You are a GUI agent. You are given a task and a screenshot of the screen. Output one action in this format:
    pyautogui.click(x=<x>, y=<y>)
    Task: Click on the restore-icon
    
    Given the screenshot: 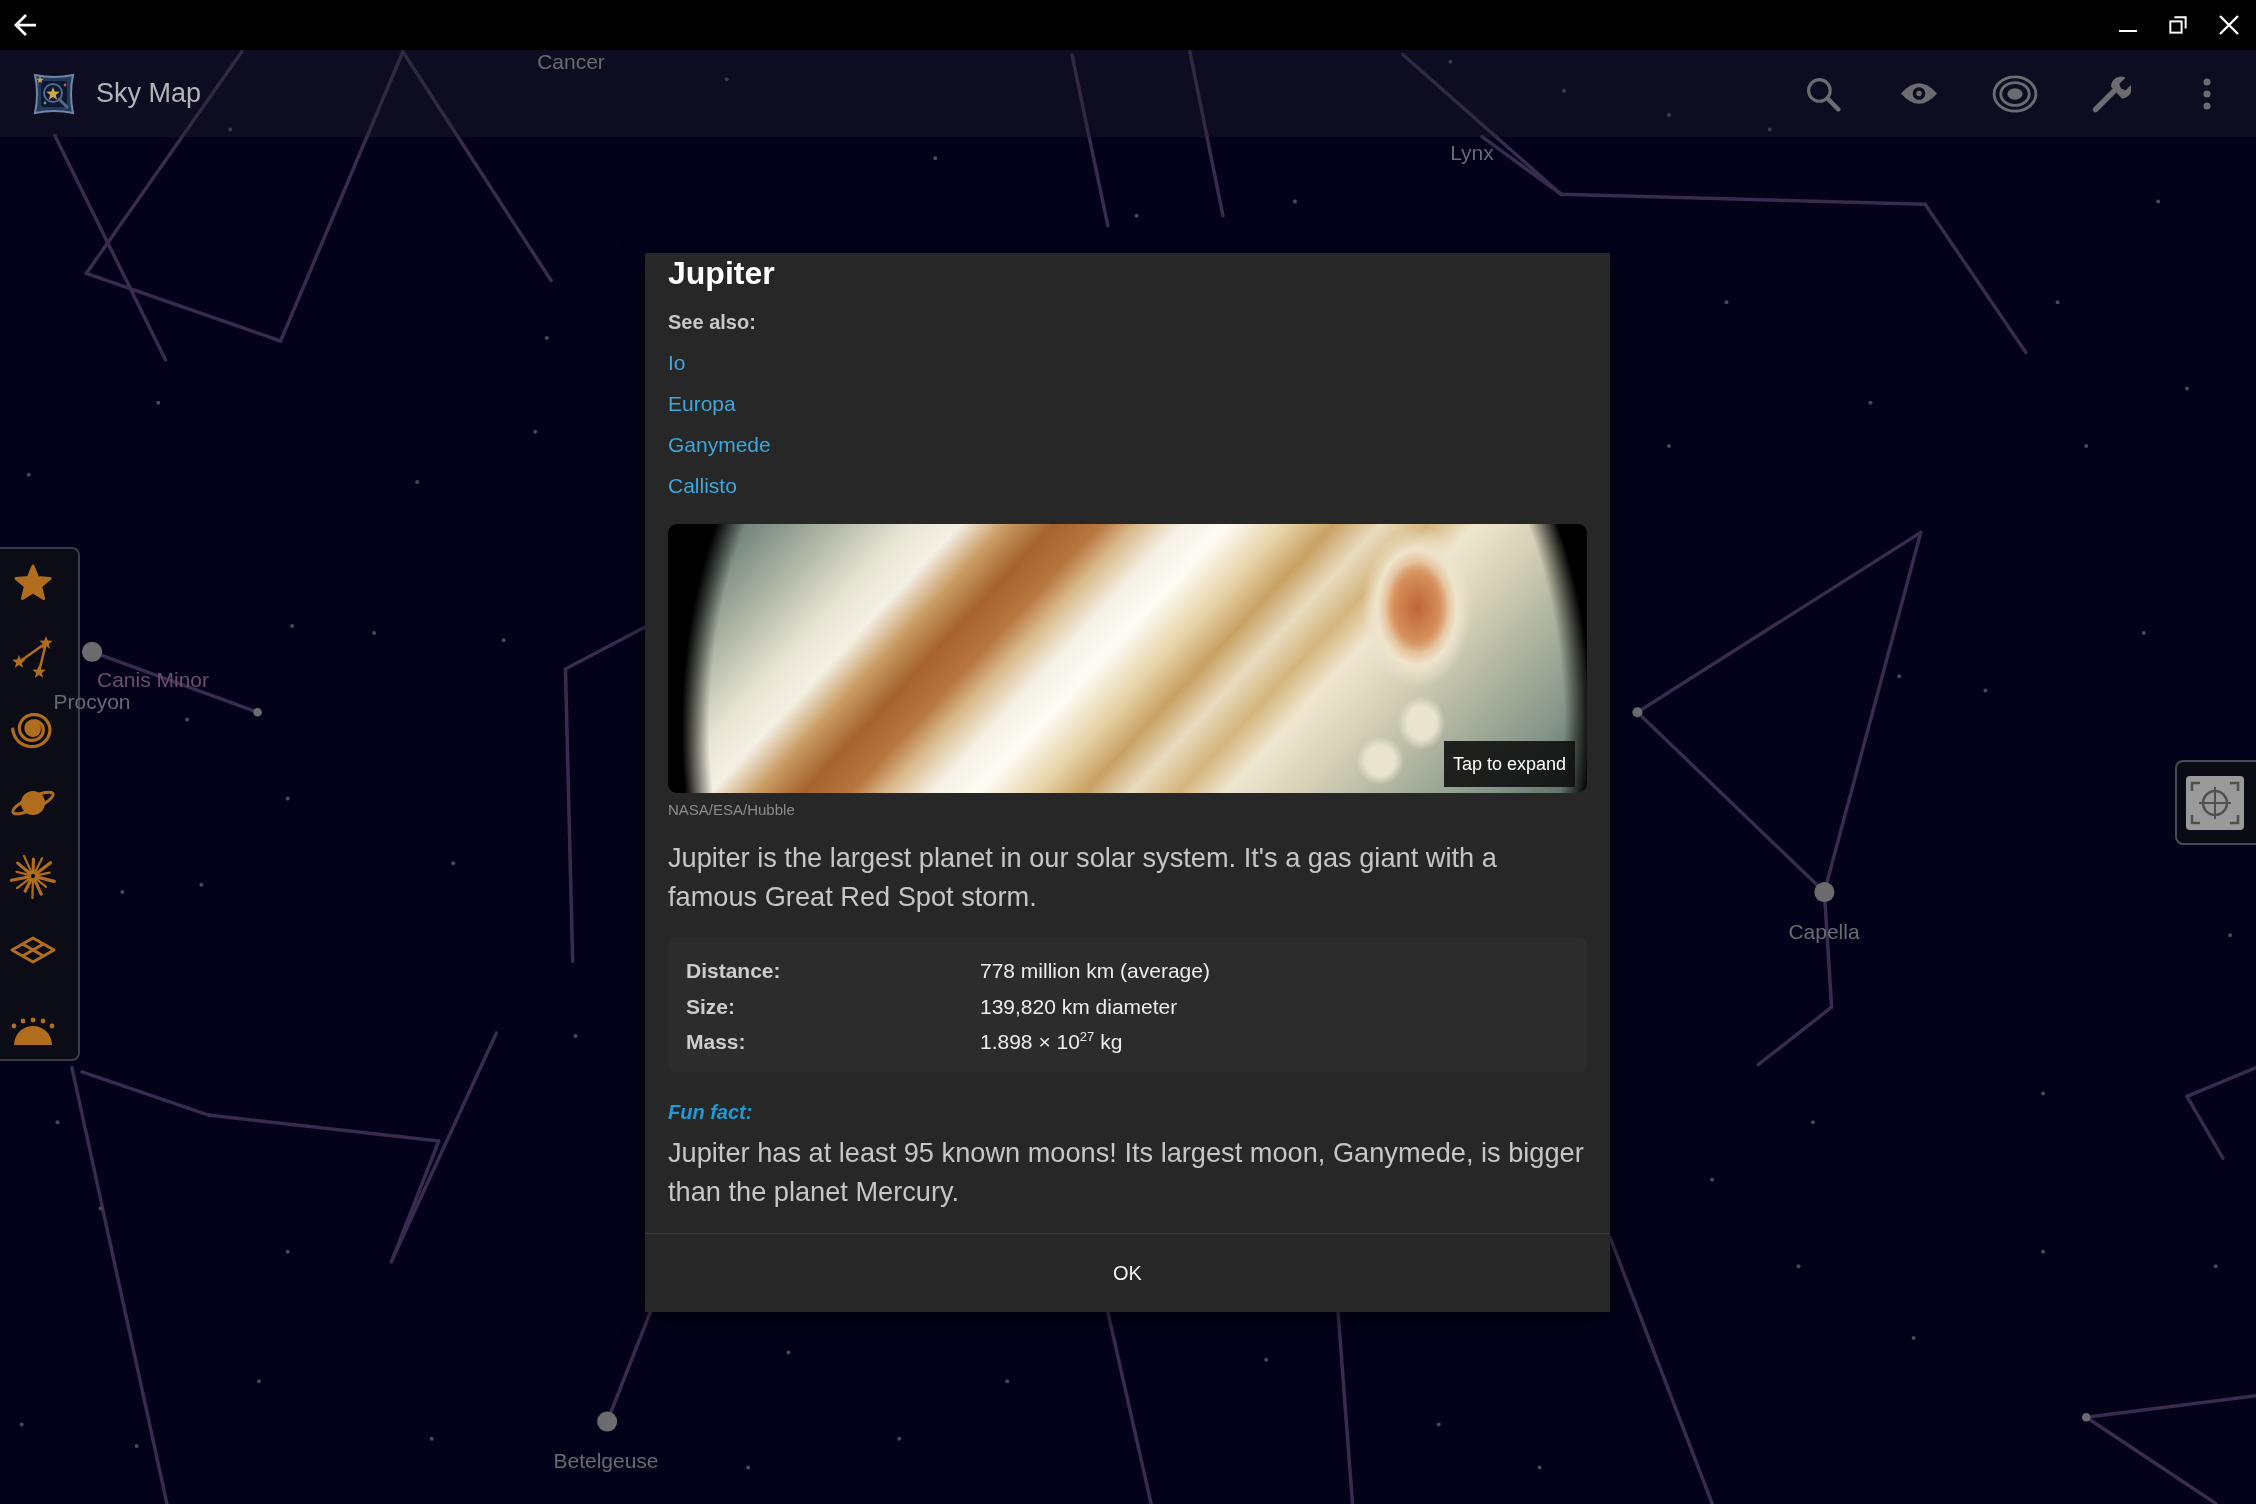 What is the action you would take?
    pyautogui.click(x=2178, y=25)
    